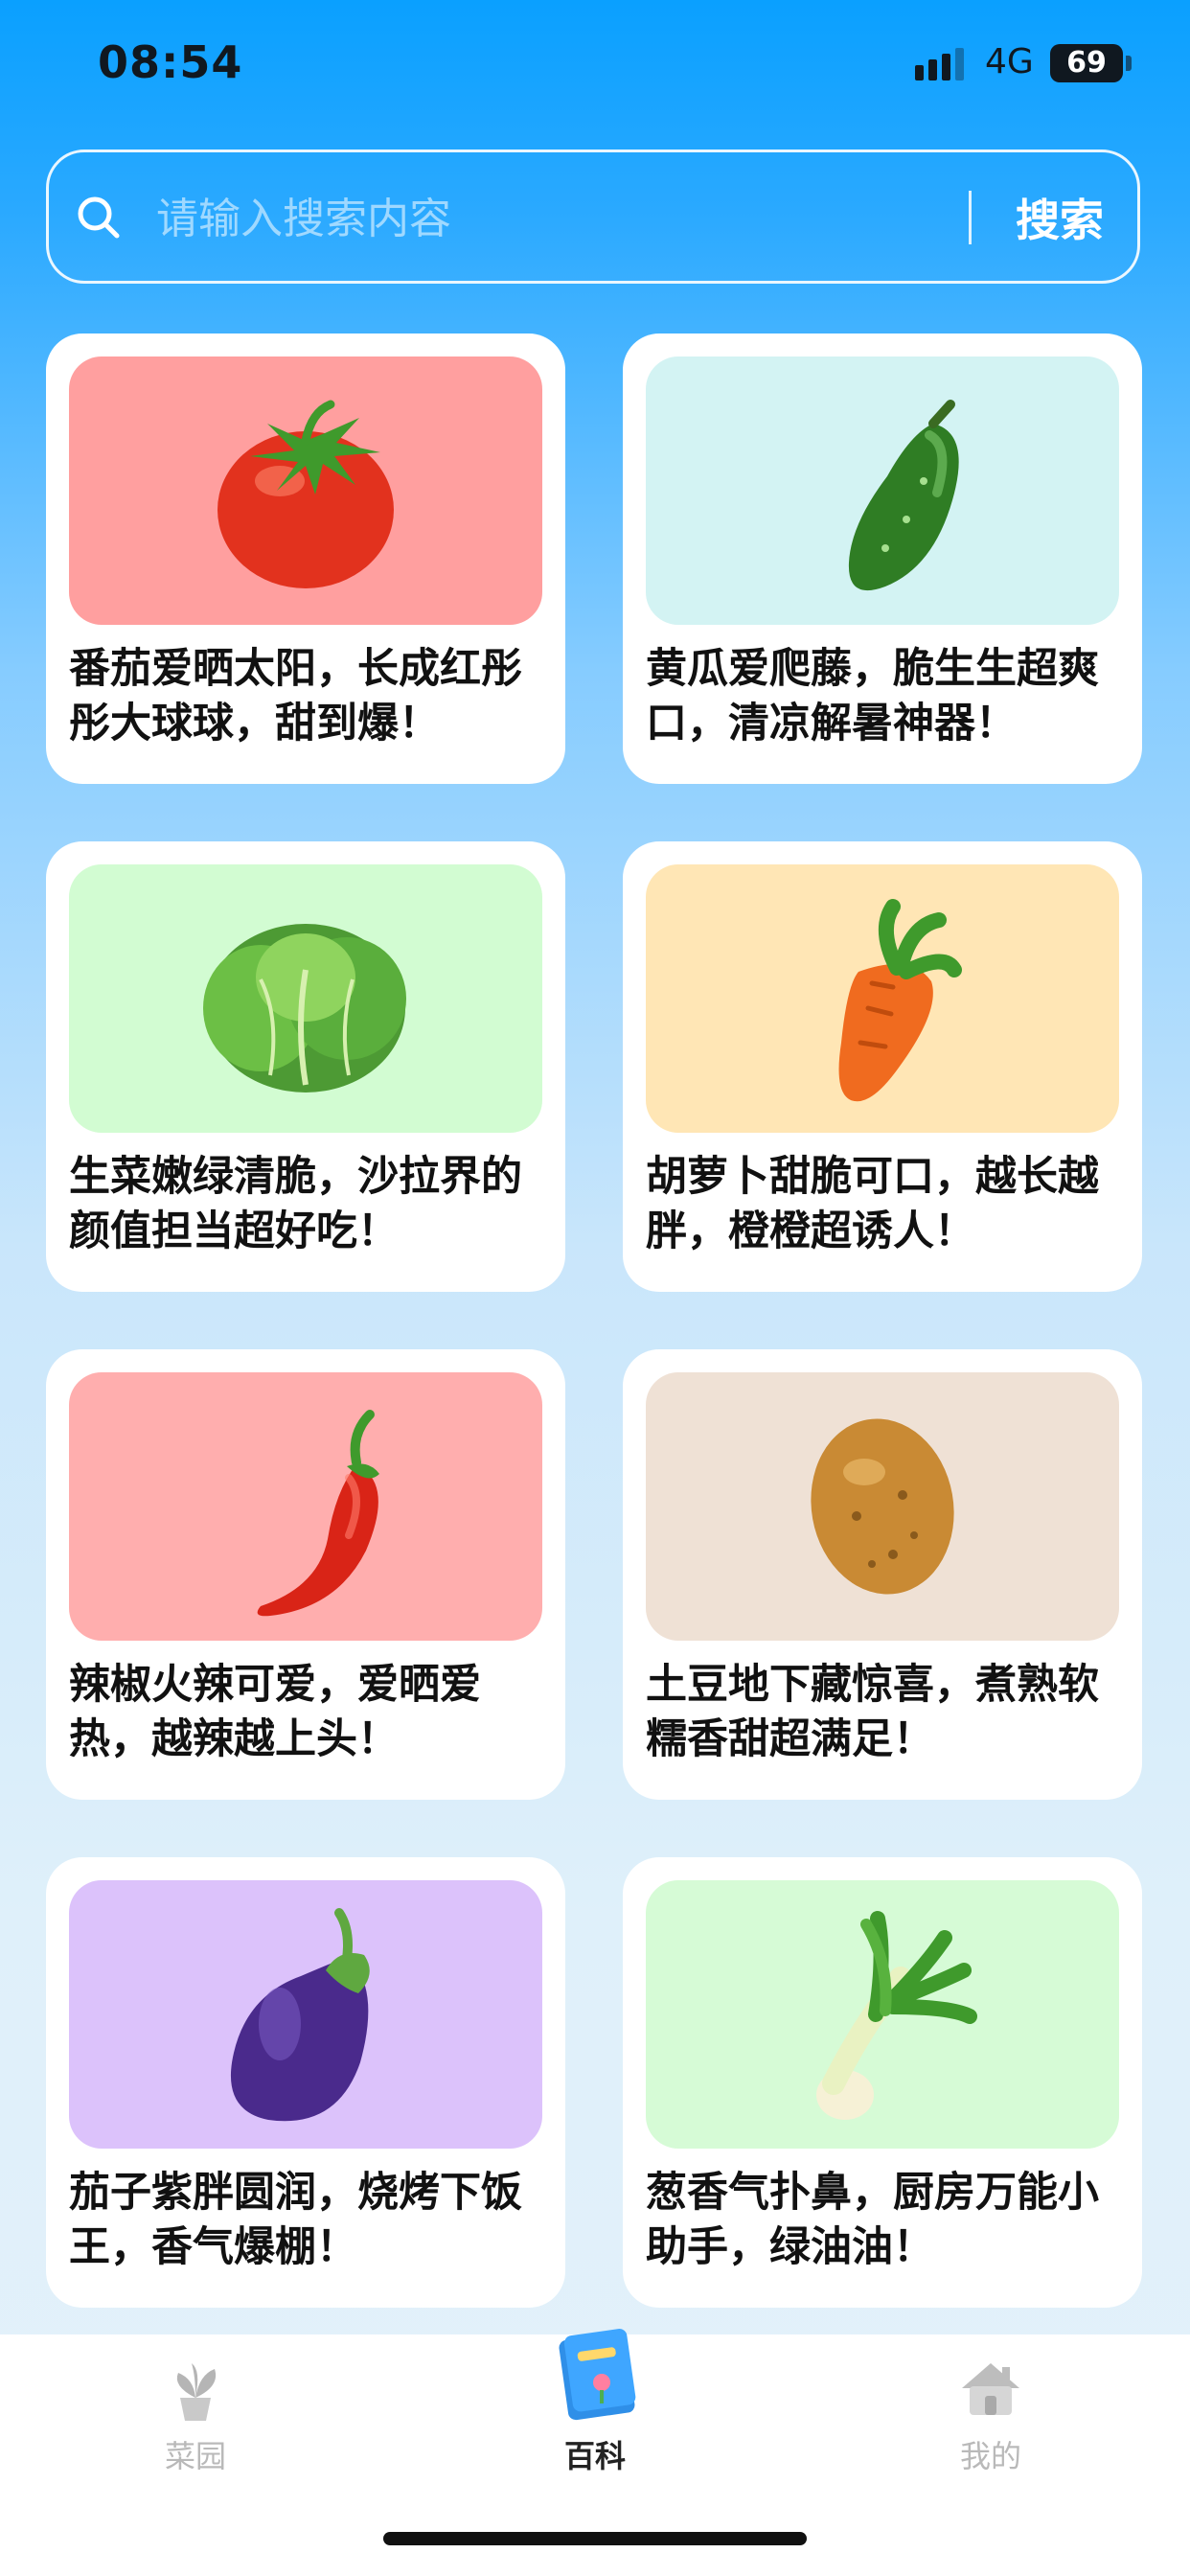 Image resolution: width=1190 pixels, height=2576 pixels. I want to click on tab-encyclopedia: 百科, so click(595, 2418).